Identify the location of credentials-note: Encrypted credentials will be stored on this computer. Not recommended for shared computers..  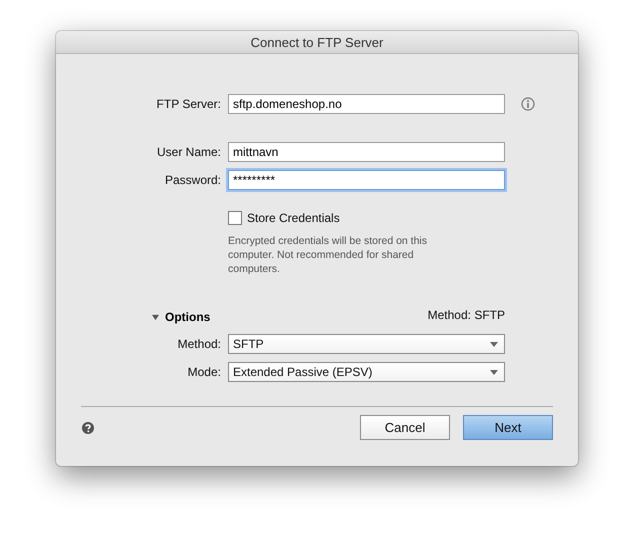
(328, 255).